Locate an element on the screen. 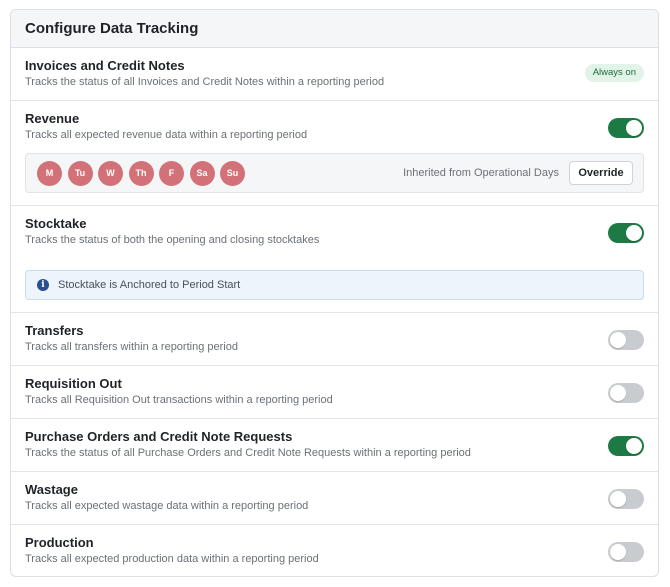 Image resolution: width=670 pixels, height=587 pixels. card-header: Configure Data Tracking is located at coordinates (334, 29).